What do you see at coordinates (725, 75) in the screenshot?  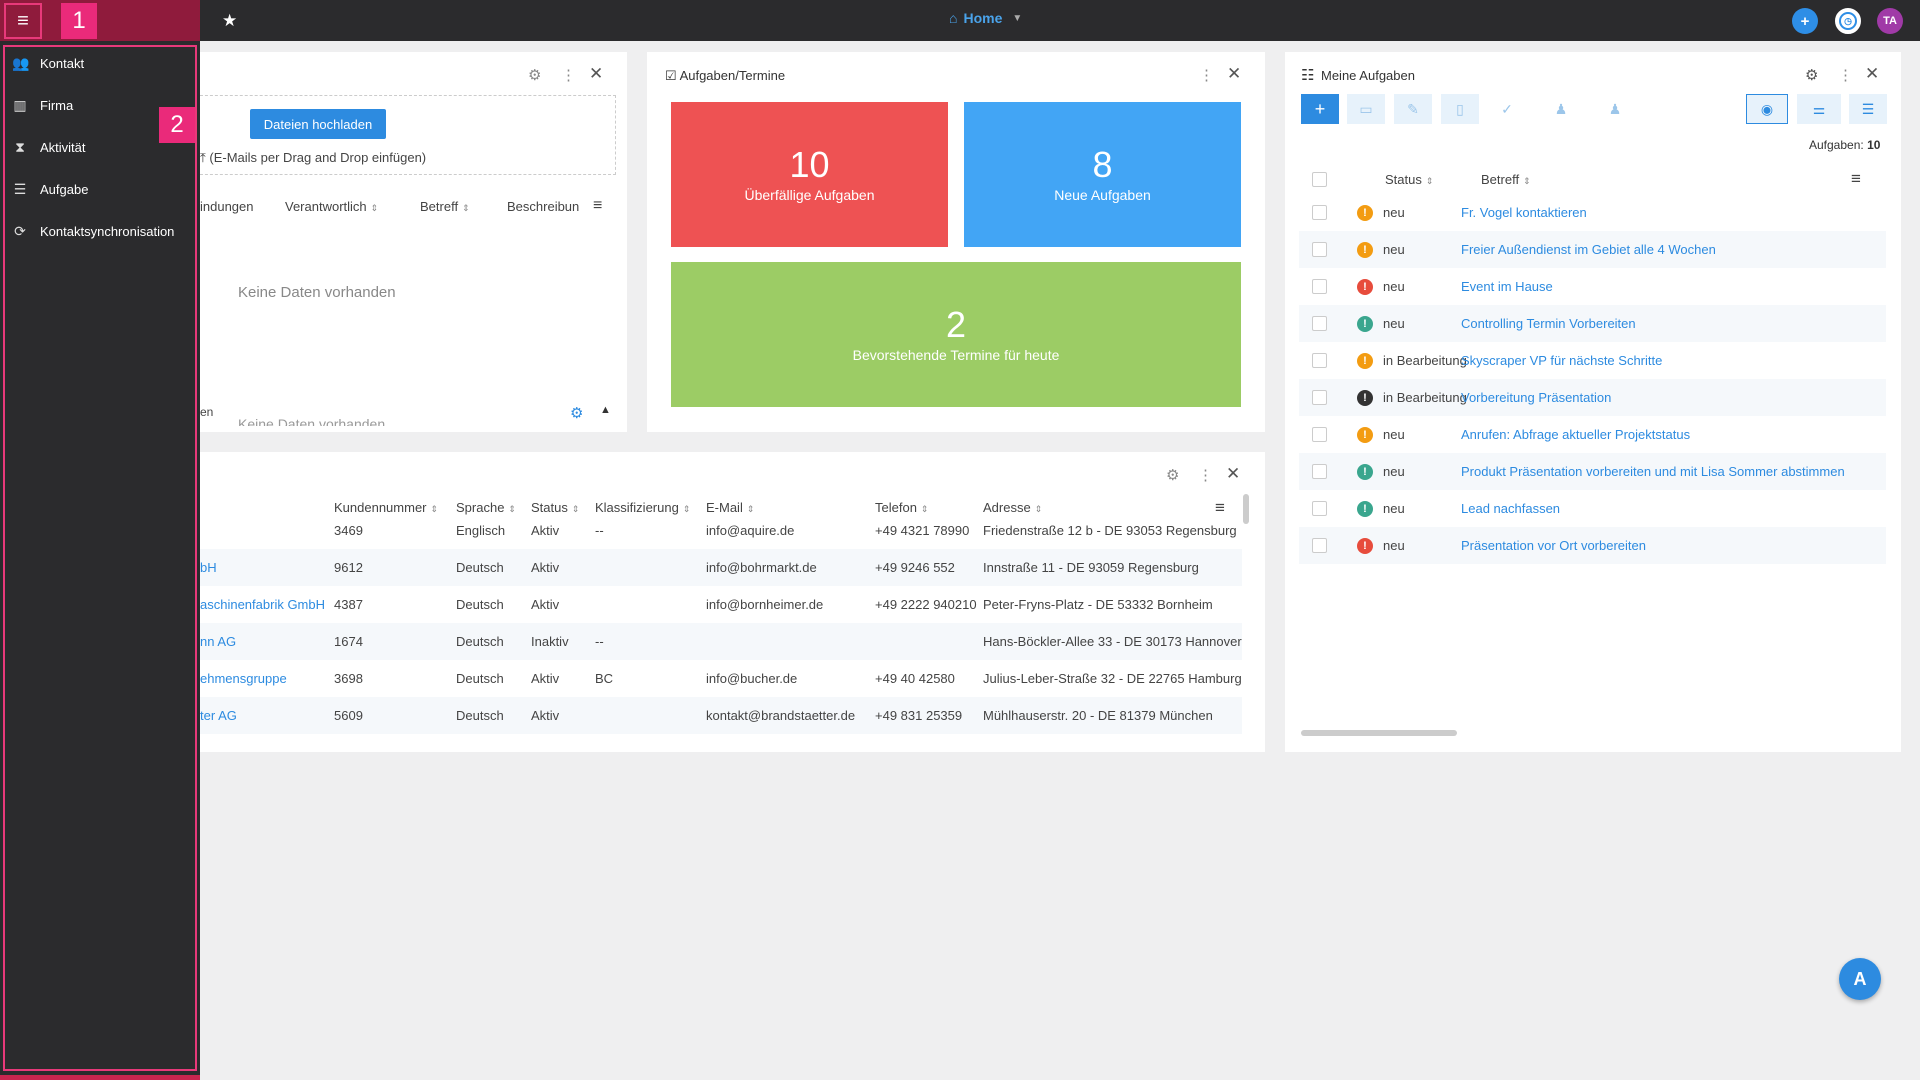 I see `panel-title: ☑ Aufgaben/Termine` at bounding box center [725, 75].